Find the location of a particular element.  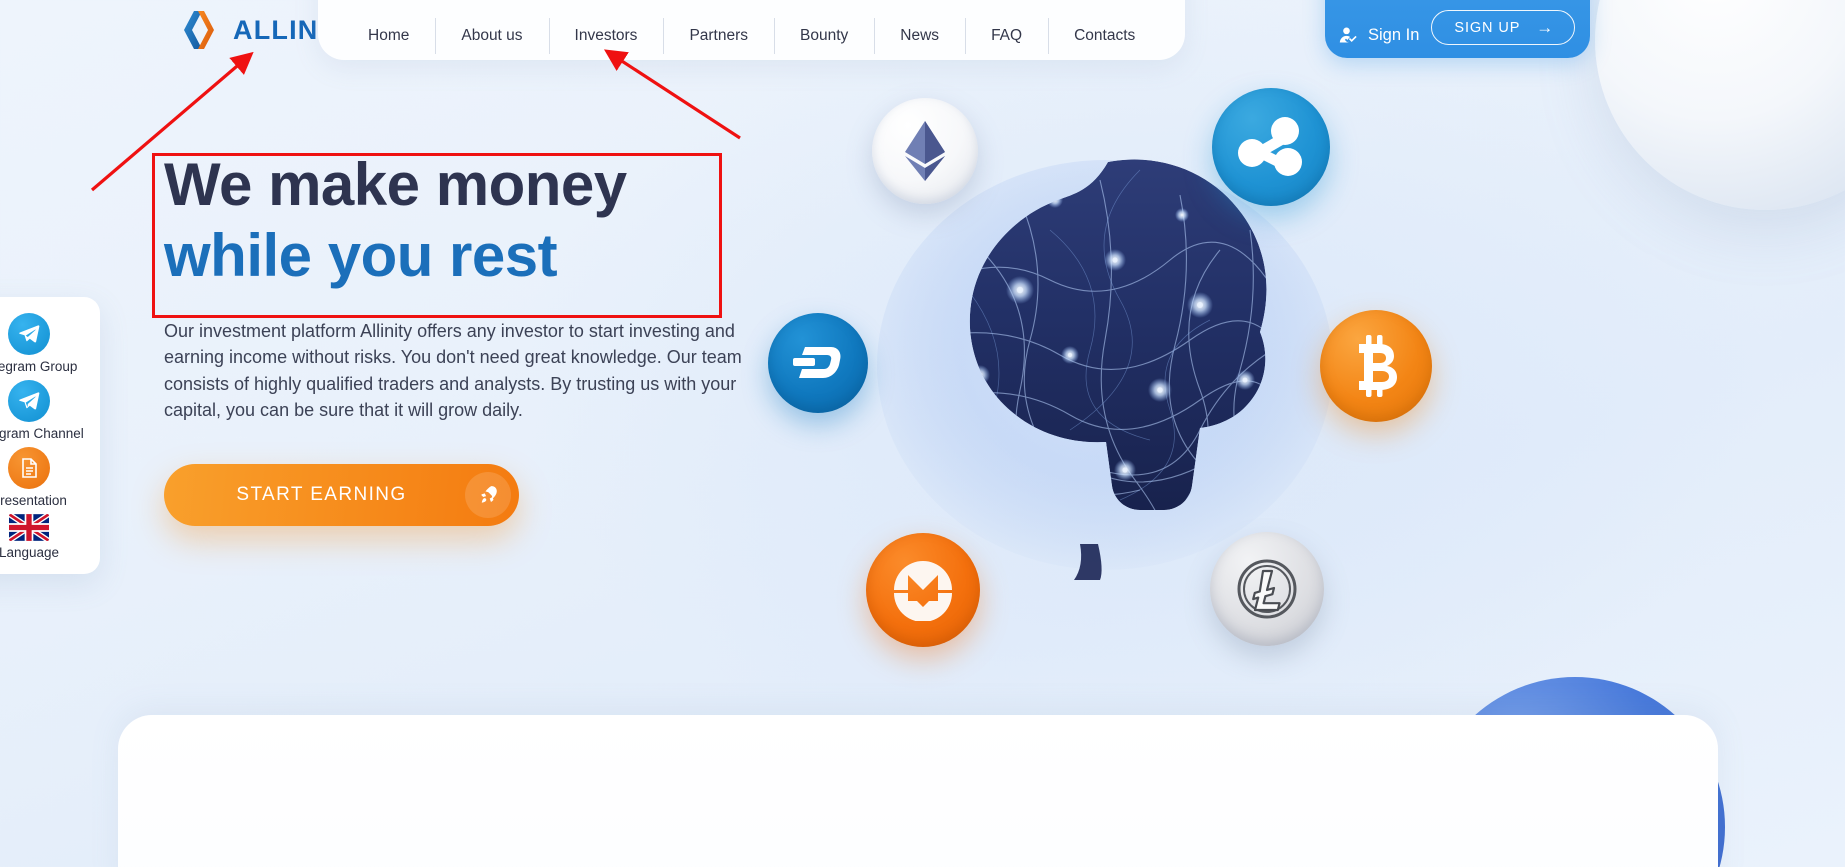

nav-item-bounty: Bounty is located at coordinates (824, 36).